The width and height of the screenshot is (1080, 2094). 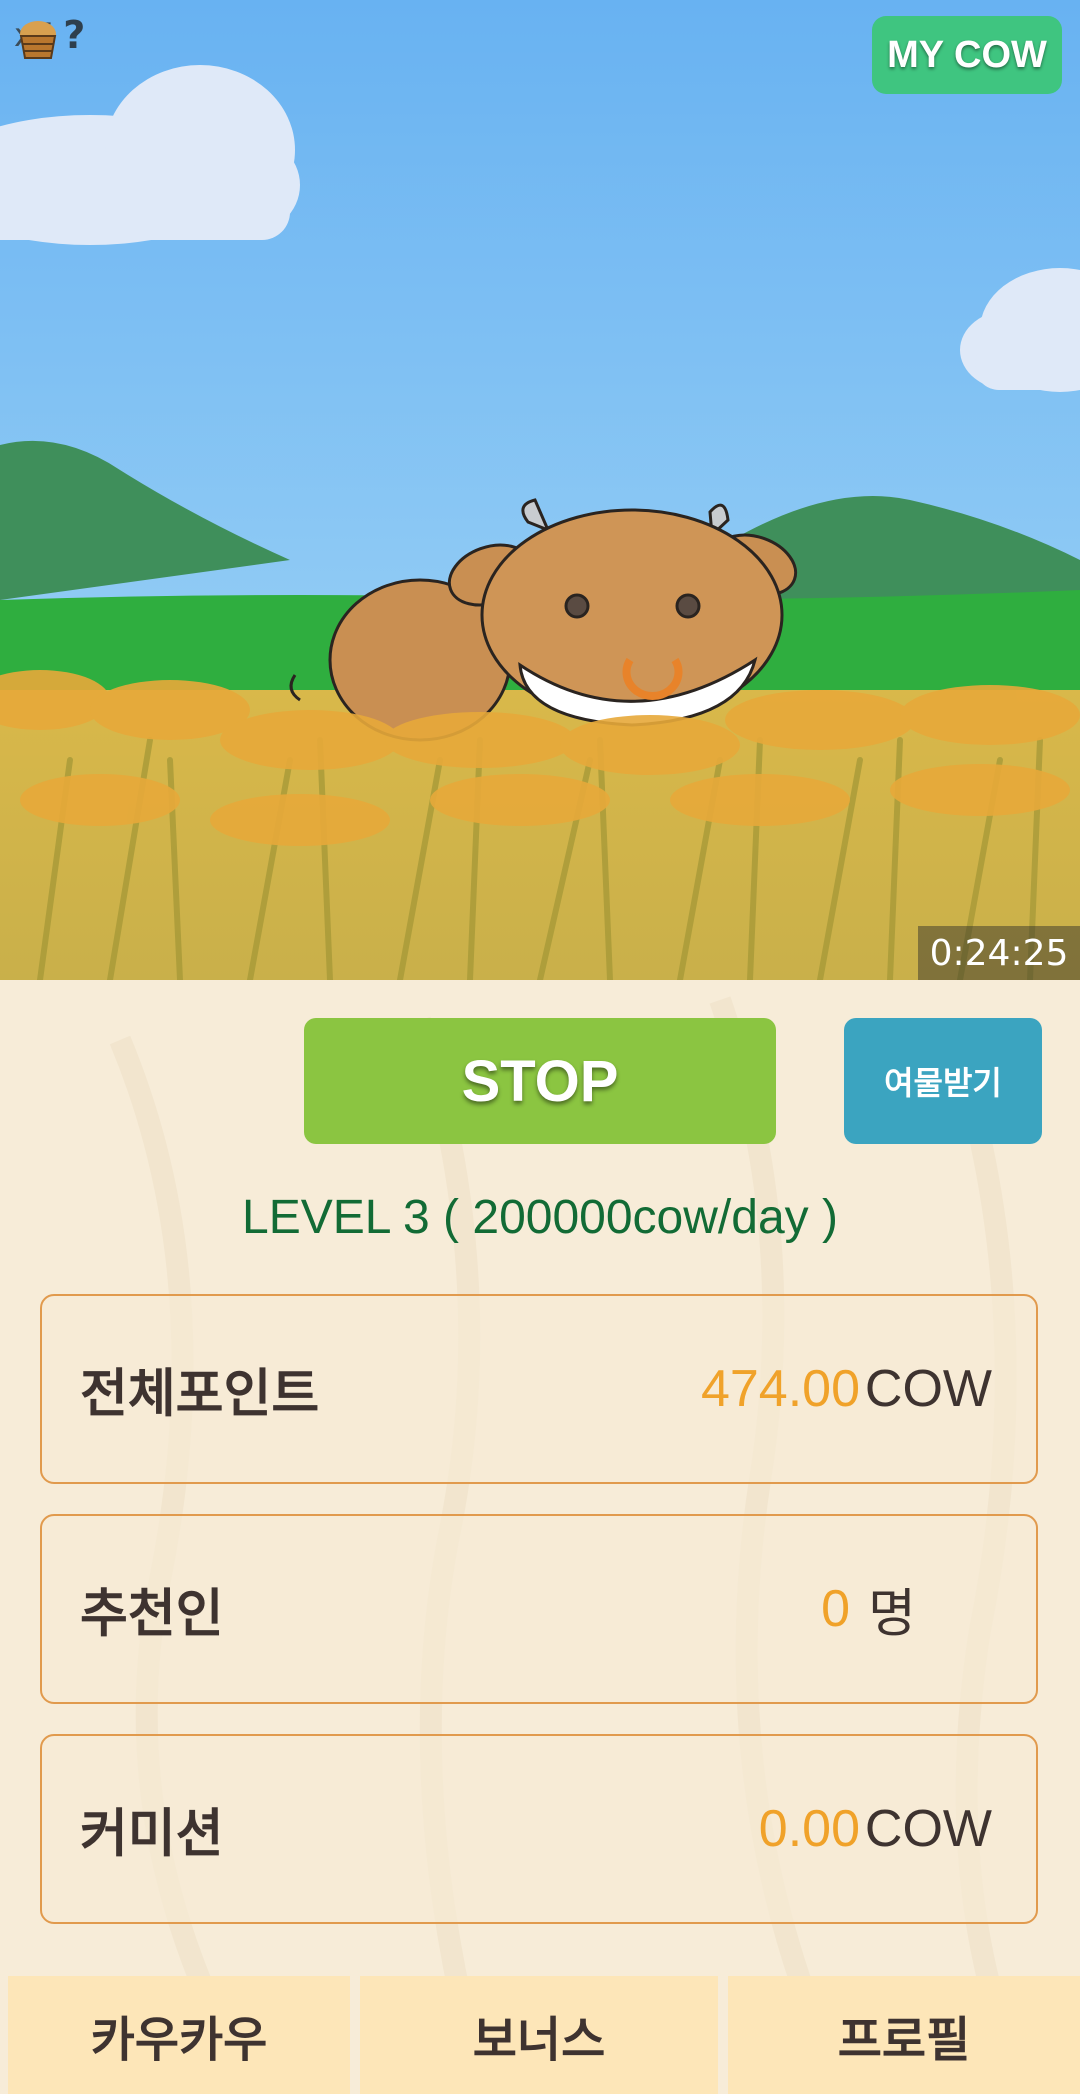 I want to click on bottom-tab-bar: 카우카우 보너스 프로필, so click(x=540, y=2035).